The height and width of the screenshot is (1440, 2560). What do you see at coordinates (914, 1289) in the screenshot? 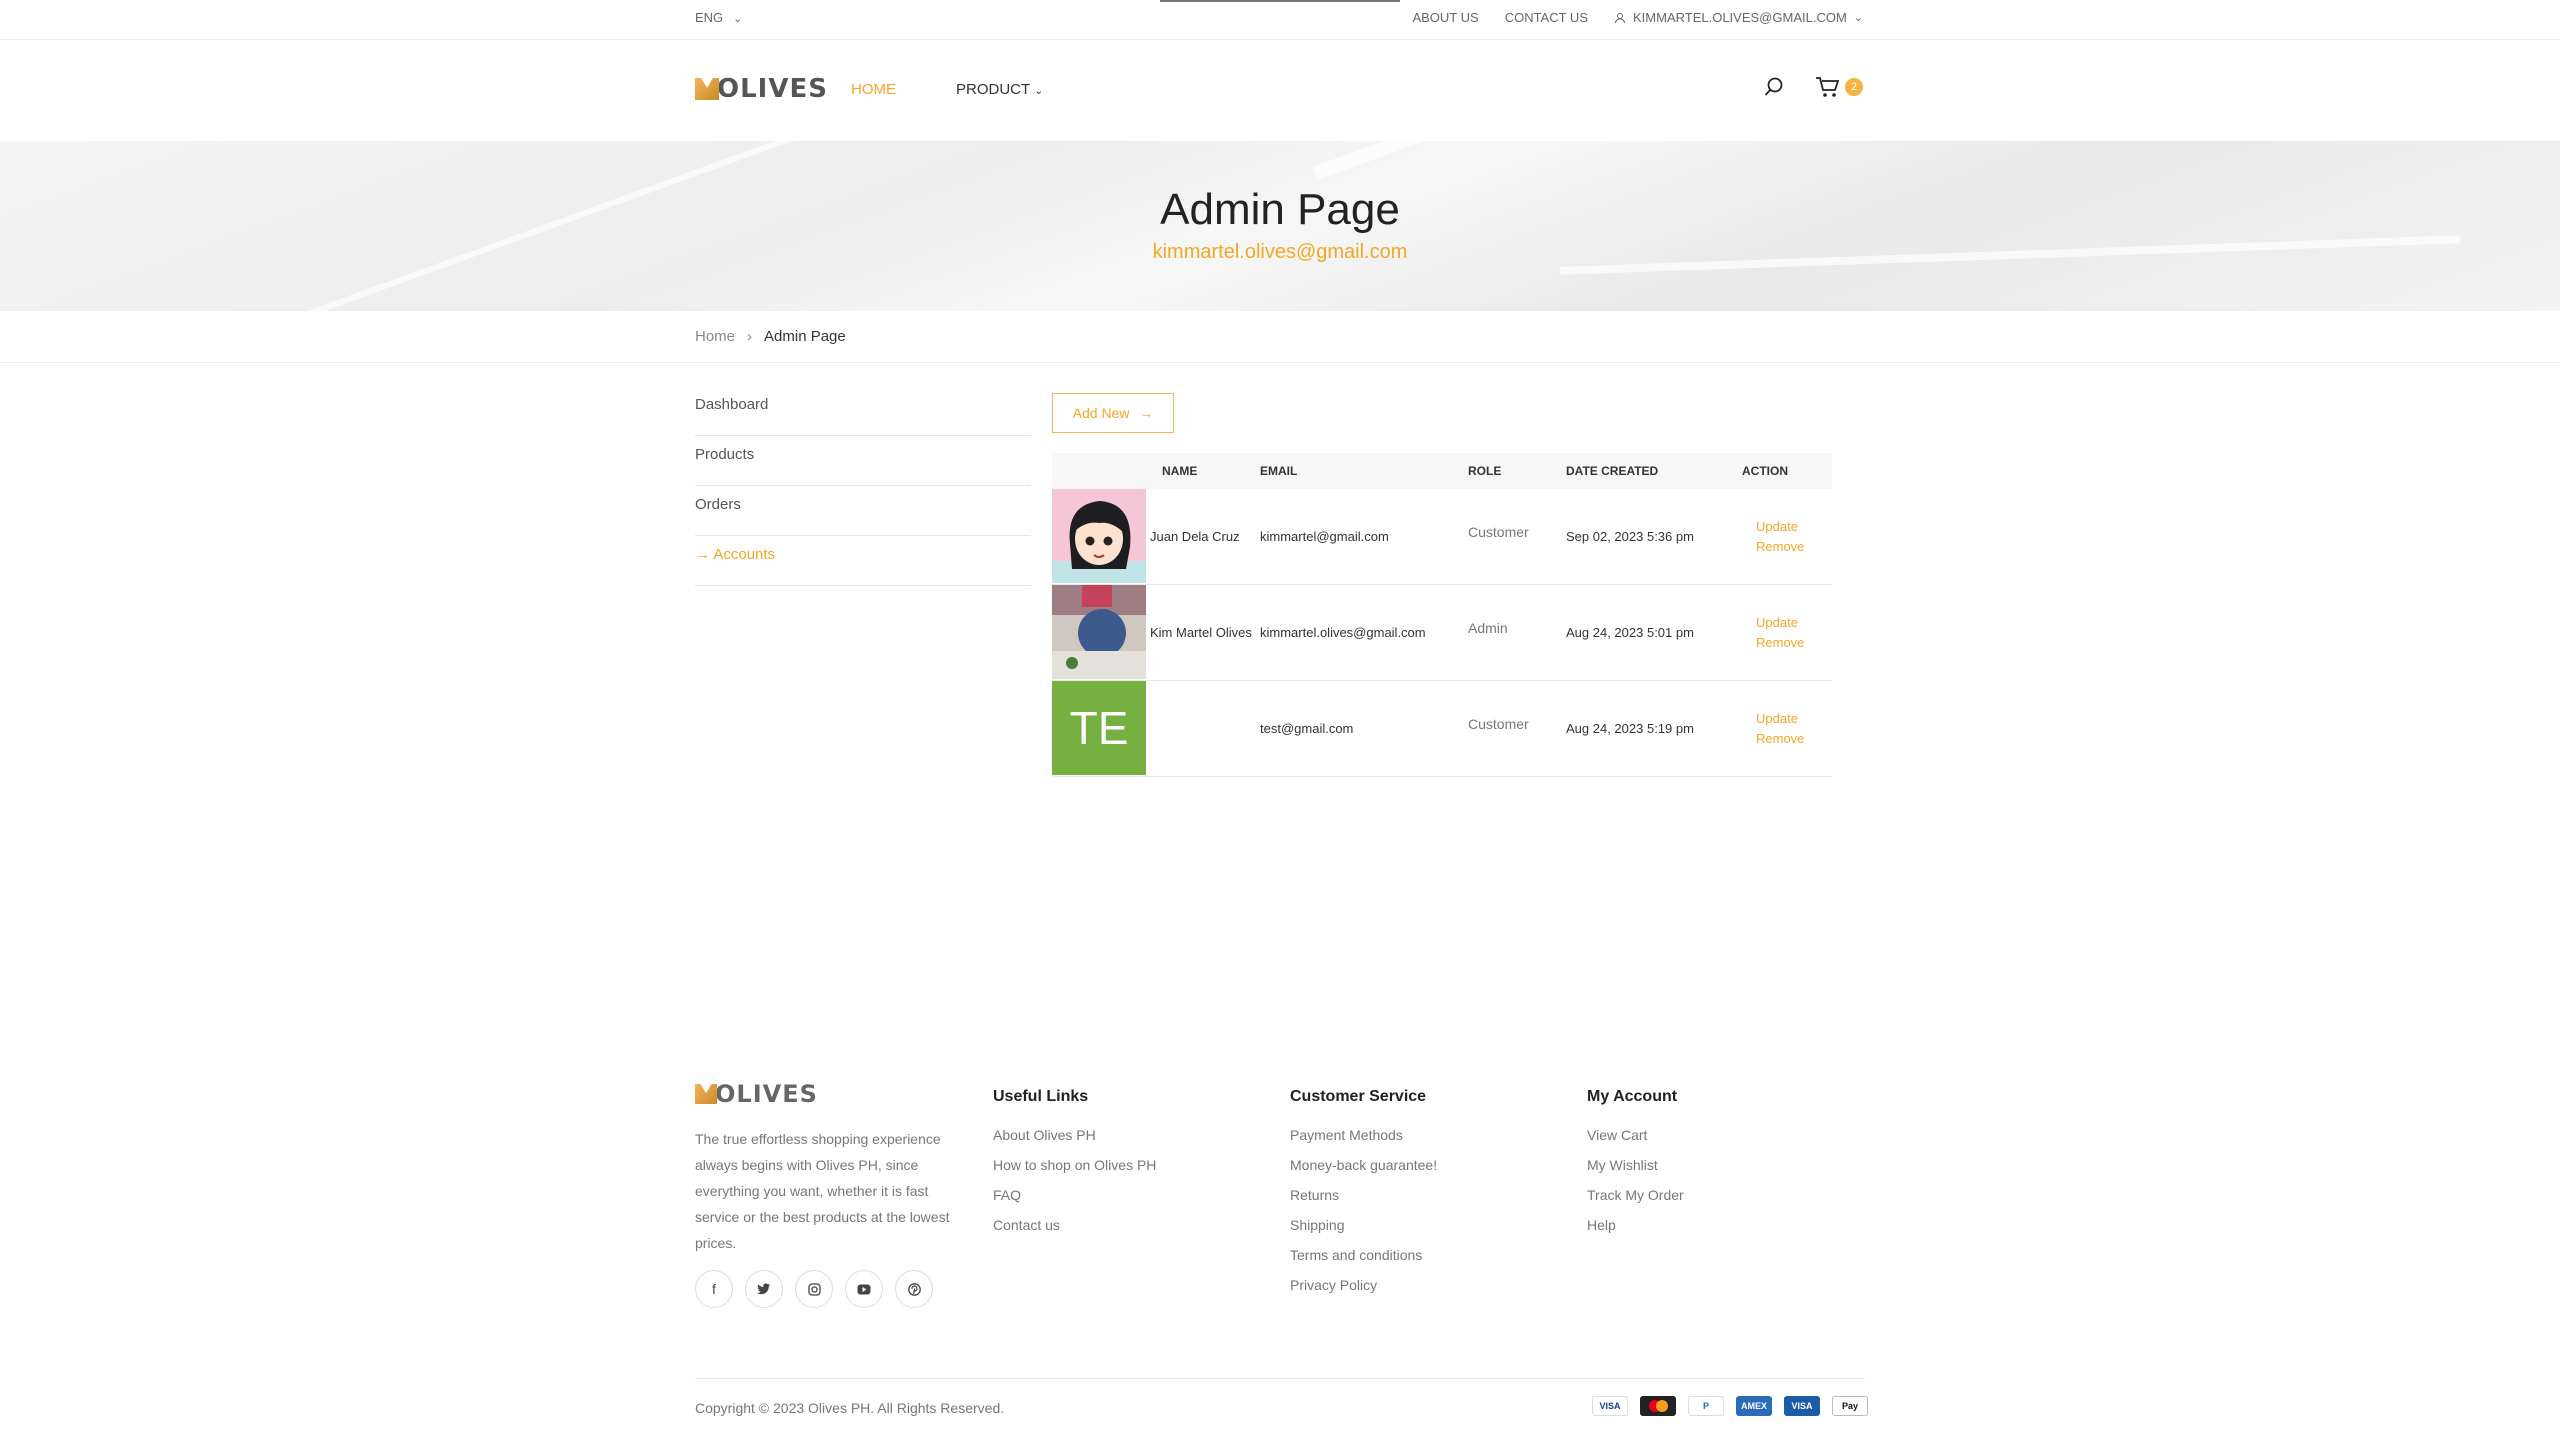
I see `pinterest-icon` at bounding box center [914, 1289].